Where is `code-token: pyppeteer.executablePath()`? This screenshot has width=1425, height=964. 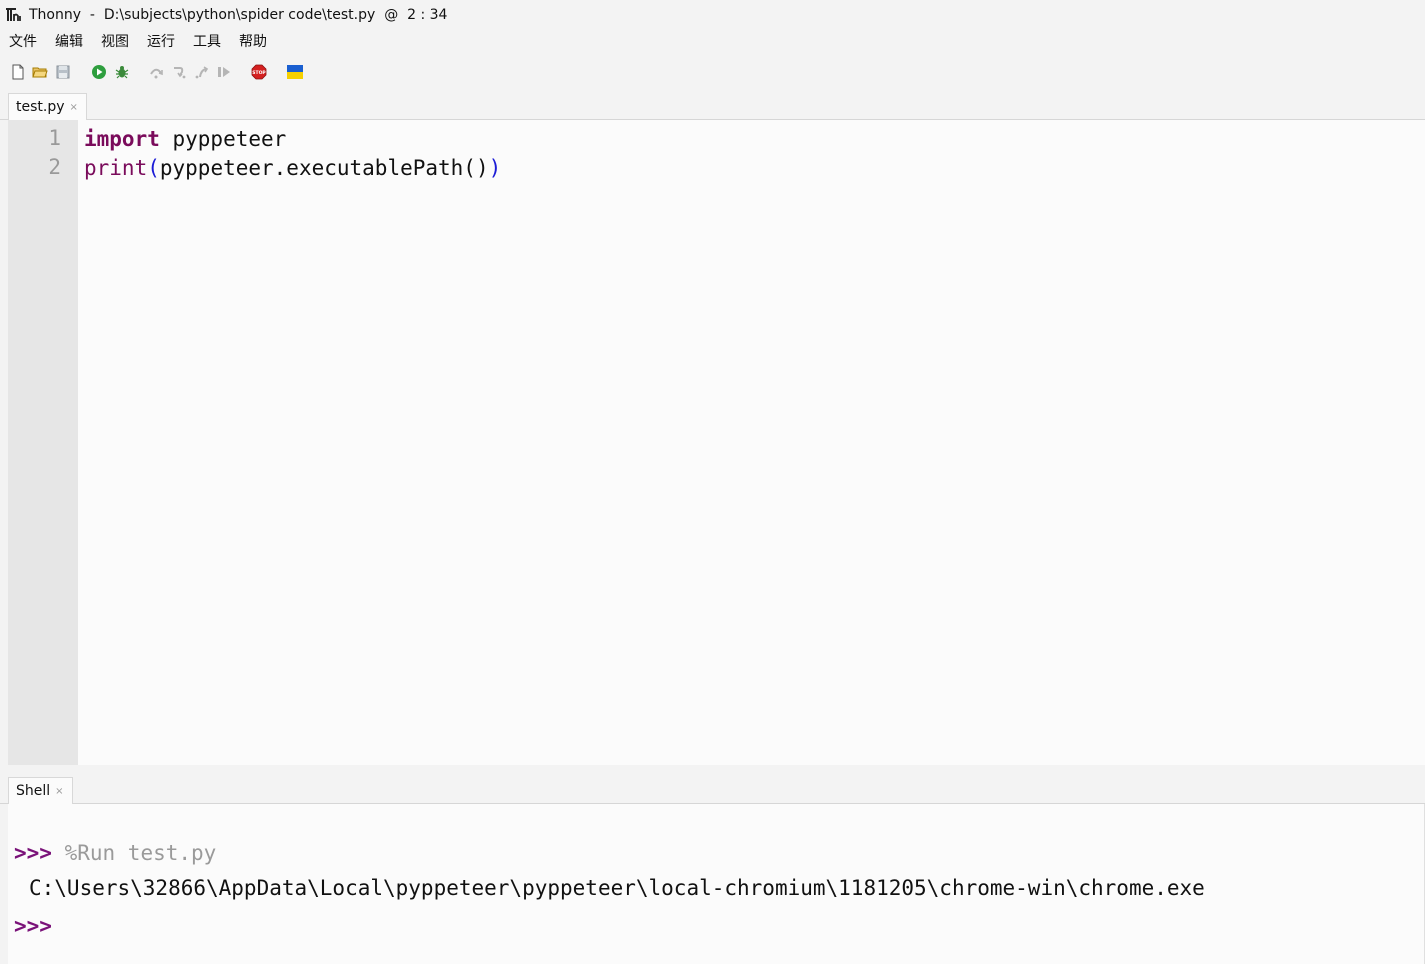 code-token: pyppeteer.executablePath() is located at coordinates (324, 168).